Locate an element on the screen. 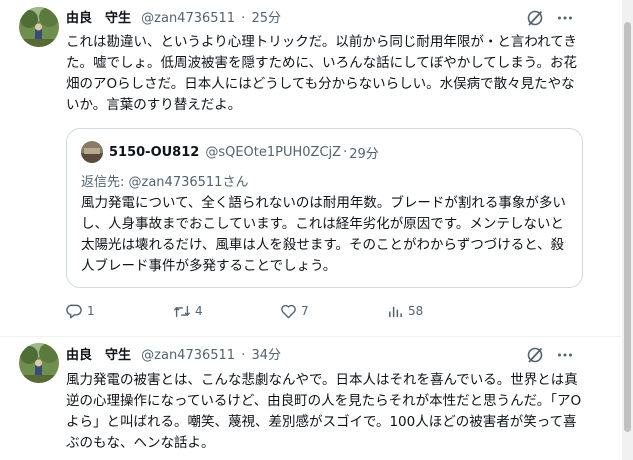  timestamp: 25分 is located at coordinates (267, 18).